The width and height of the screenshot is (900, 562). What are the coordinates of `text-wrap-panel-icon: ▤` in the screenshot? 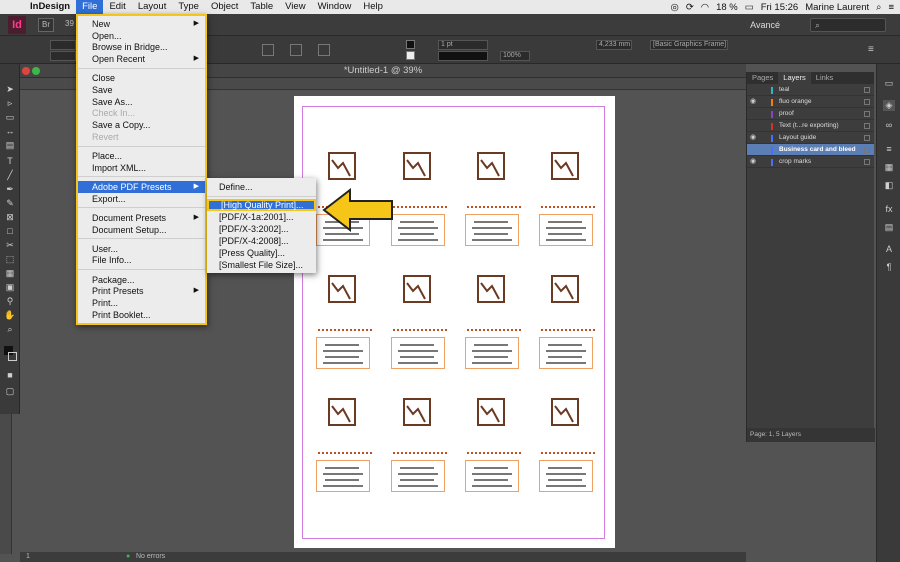 It's located at (889, 227).